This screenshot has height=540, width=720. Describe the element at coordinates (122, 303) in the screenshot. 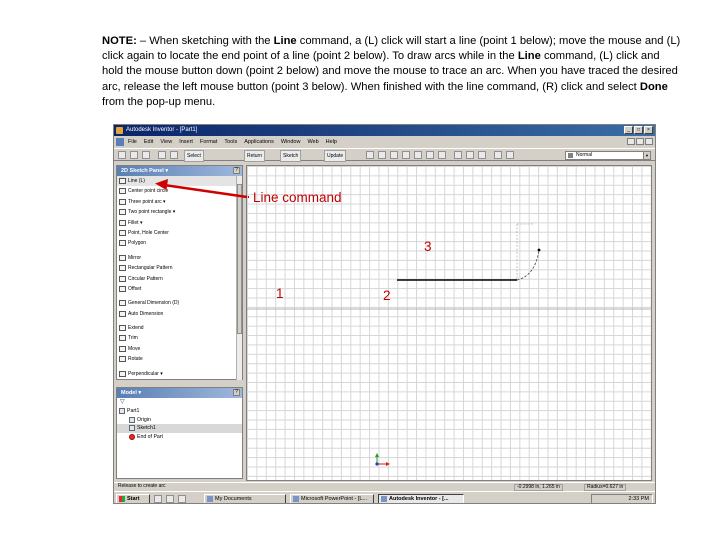

I see `dimension-icon` at that location.